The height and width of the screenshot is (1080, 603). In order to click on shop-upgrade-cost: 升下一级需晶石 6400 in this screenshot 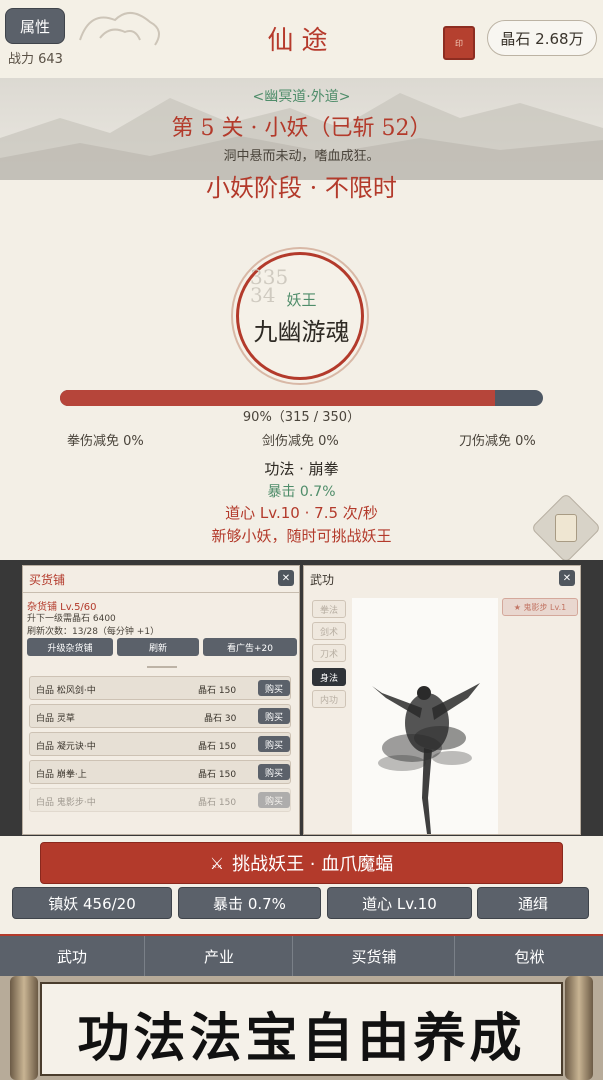, I will do `click(71, 619)`.